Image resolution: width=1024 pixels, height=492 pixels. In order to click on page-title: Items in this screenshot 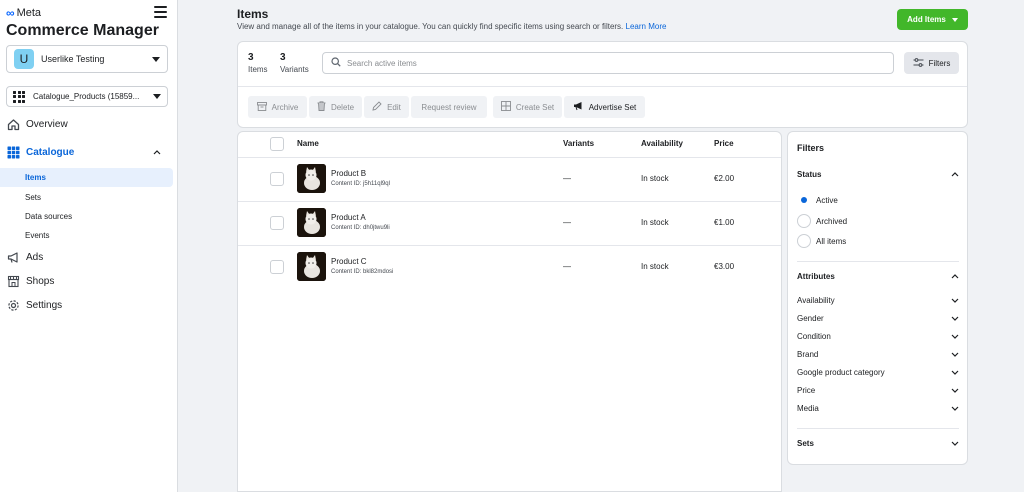, I will do `click(253, 14)`.